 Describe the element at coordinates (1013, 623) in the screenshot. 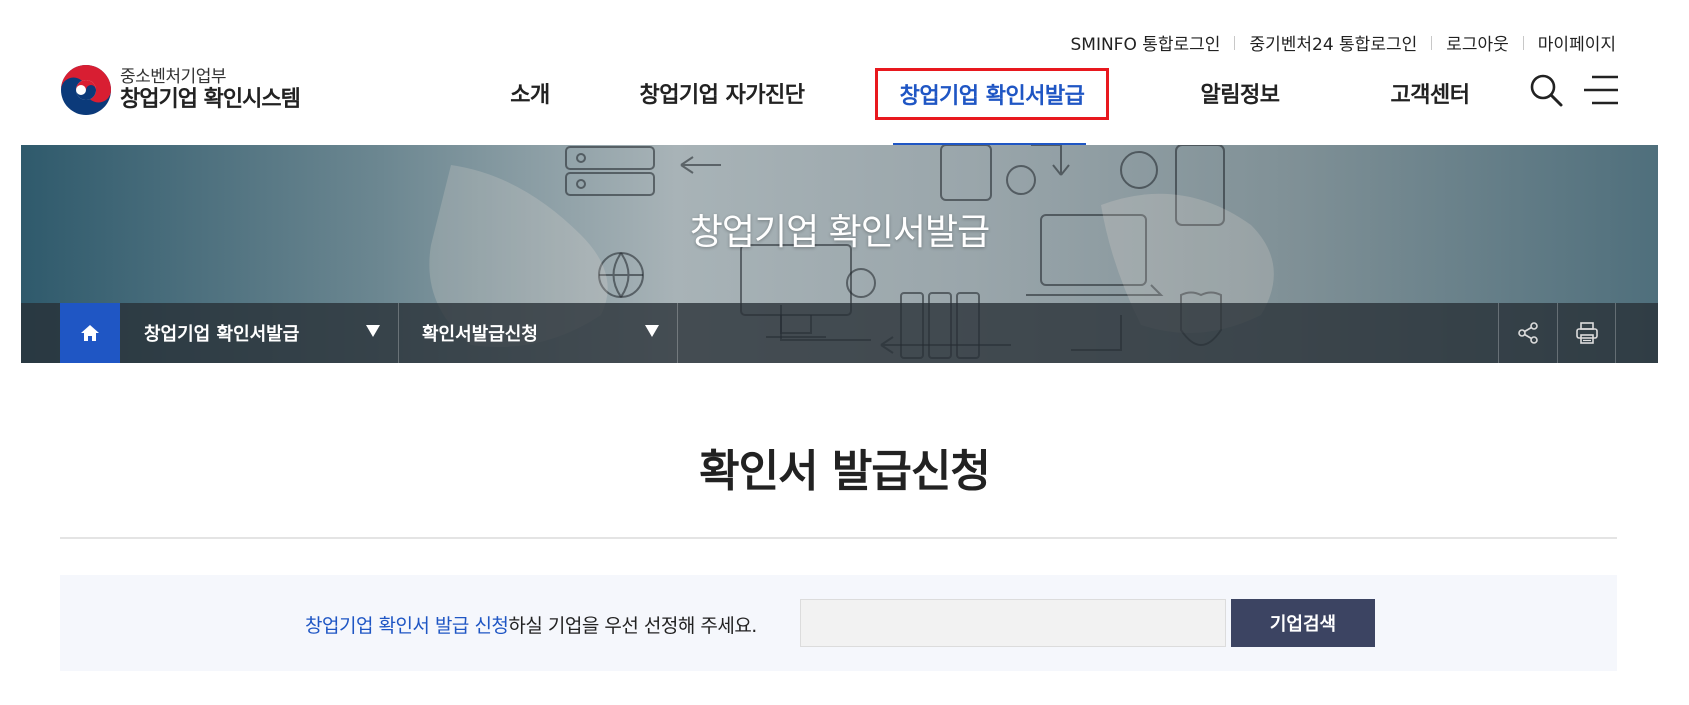

I see `company-name-input` at that location.